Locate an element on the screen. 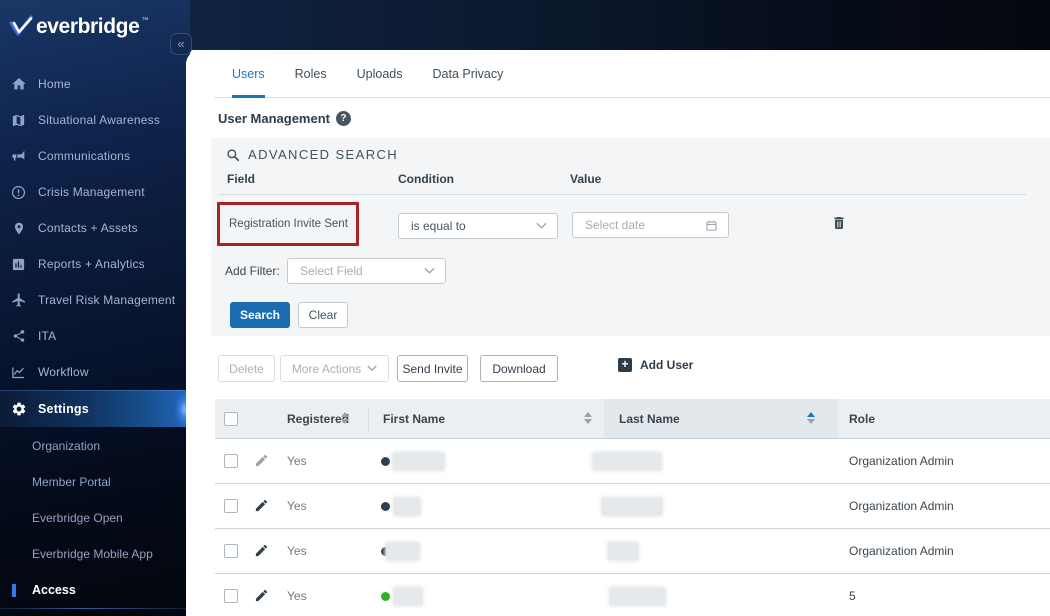  sidebar-item-label: Situational Awareness is located at coordinates (99, 120).